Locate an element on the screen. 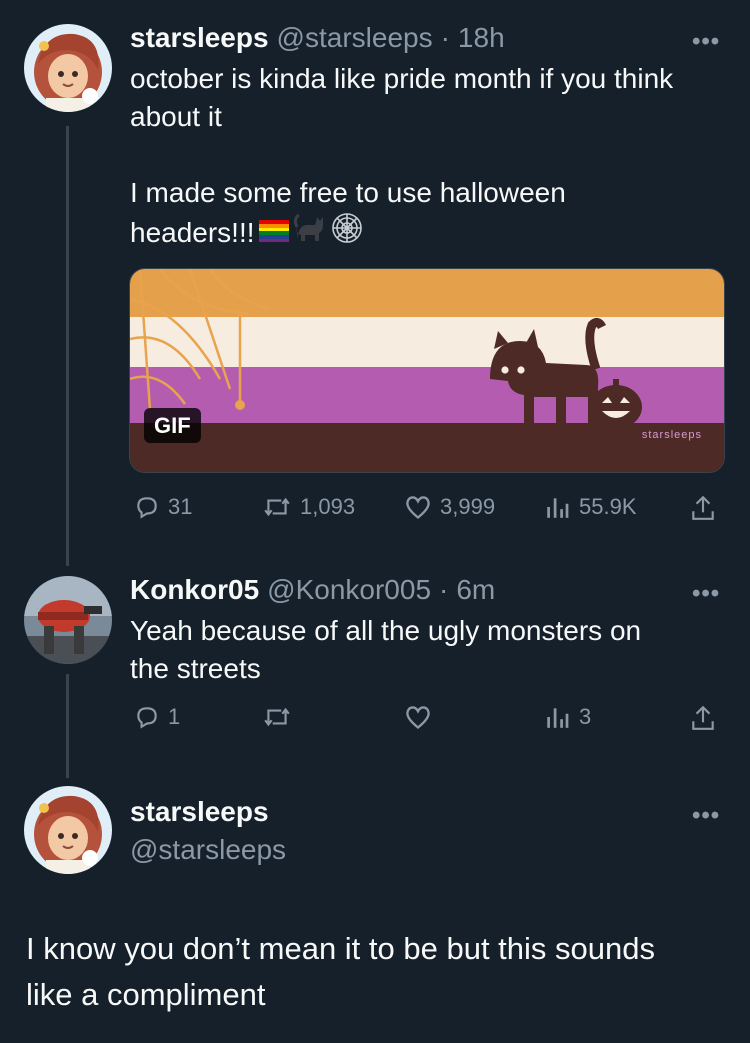 The image size is (750, 1043). retweet-button: 1,093 is located at coordinates (308, 507).